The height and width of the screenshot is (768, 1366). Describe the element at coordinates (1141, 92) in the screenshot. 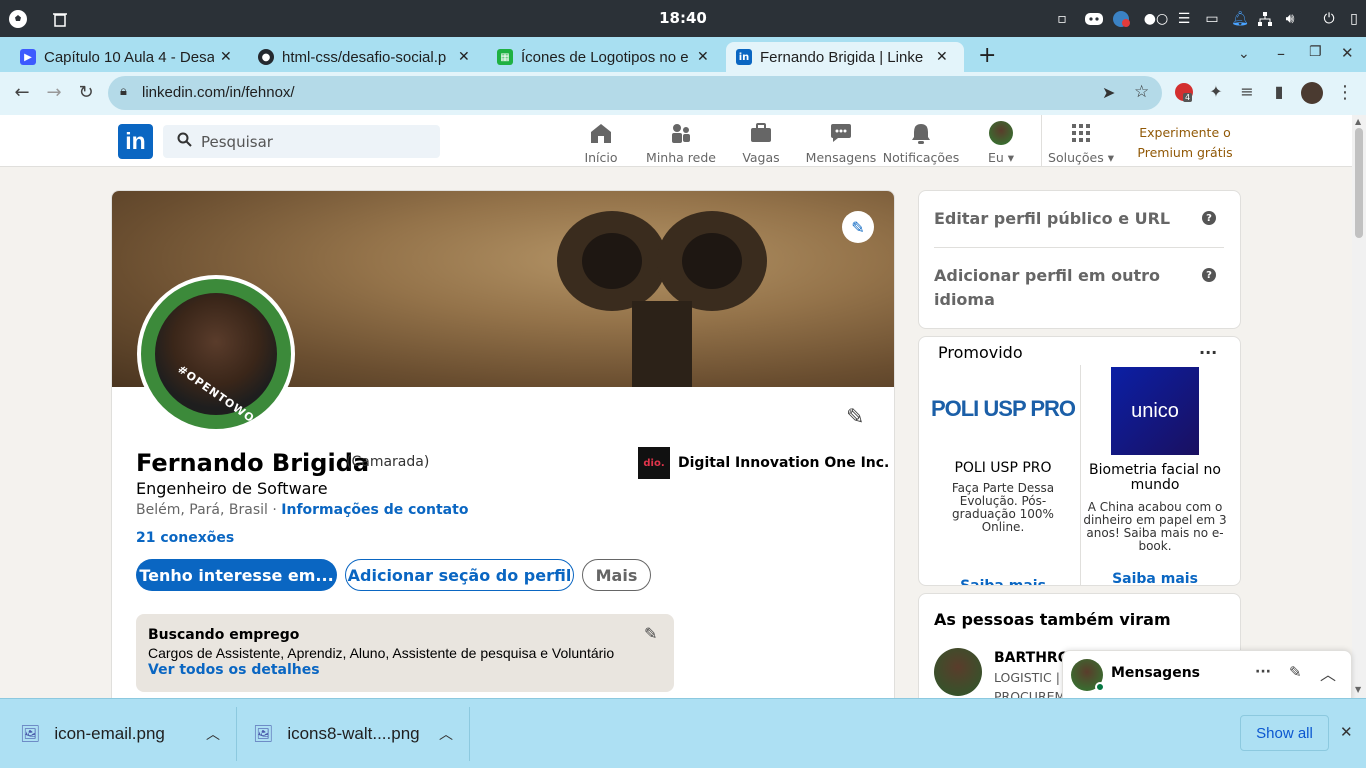

I see `bookmark-star-icon: ☆` at that location.